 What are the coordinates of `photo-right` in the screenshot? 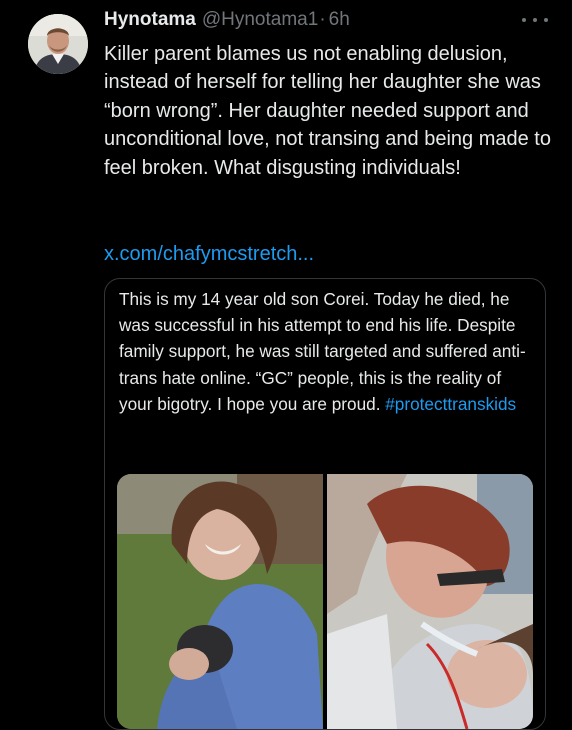 It's located at (430, 601).